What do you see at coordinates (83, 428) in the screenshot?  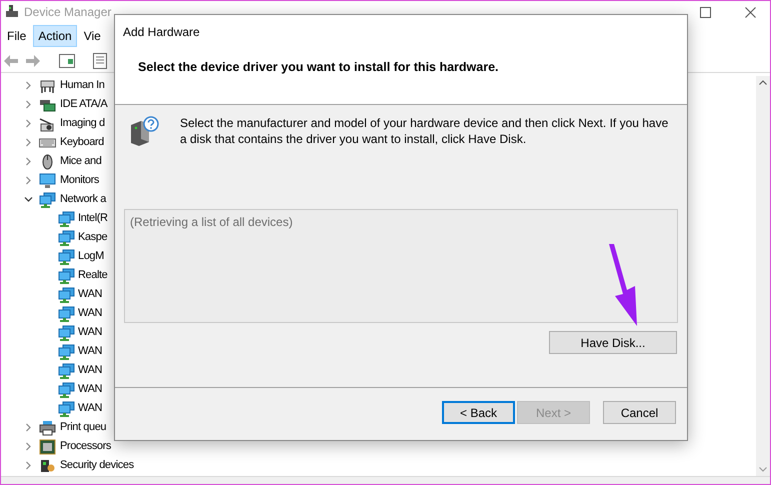 I see `tree-item-label: Print queu` at bounding box center [83, 428].